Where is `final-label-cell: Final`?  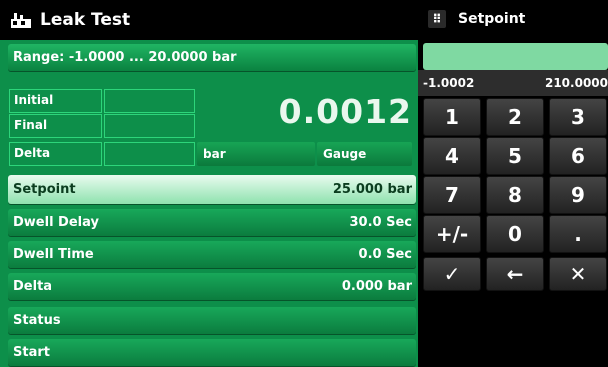 final-label-cell: Final is located at coordinates (55, 126).